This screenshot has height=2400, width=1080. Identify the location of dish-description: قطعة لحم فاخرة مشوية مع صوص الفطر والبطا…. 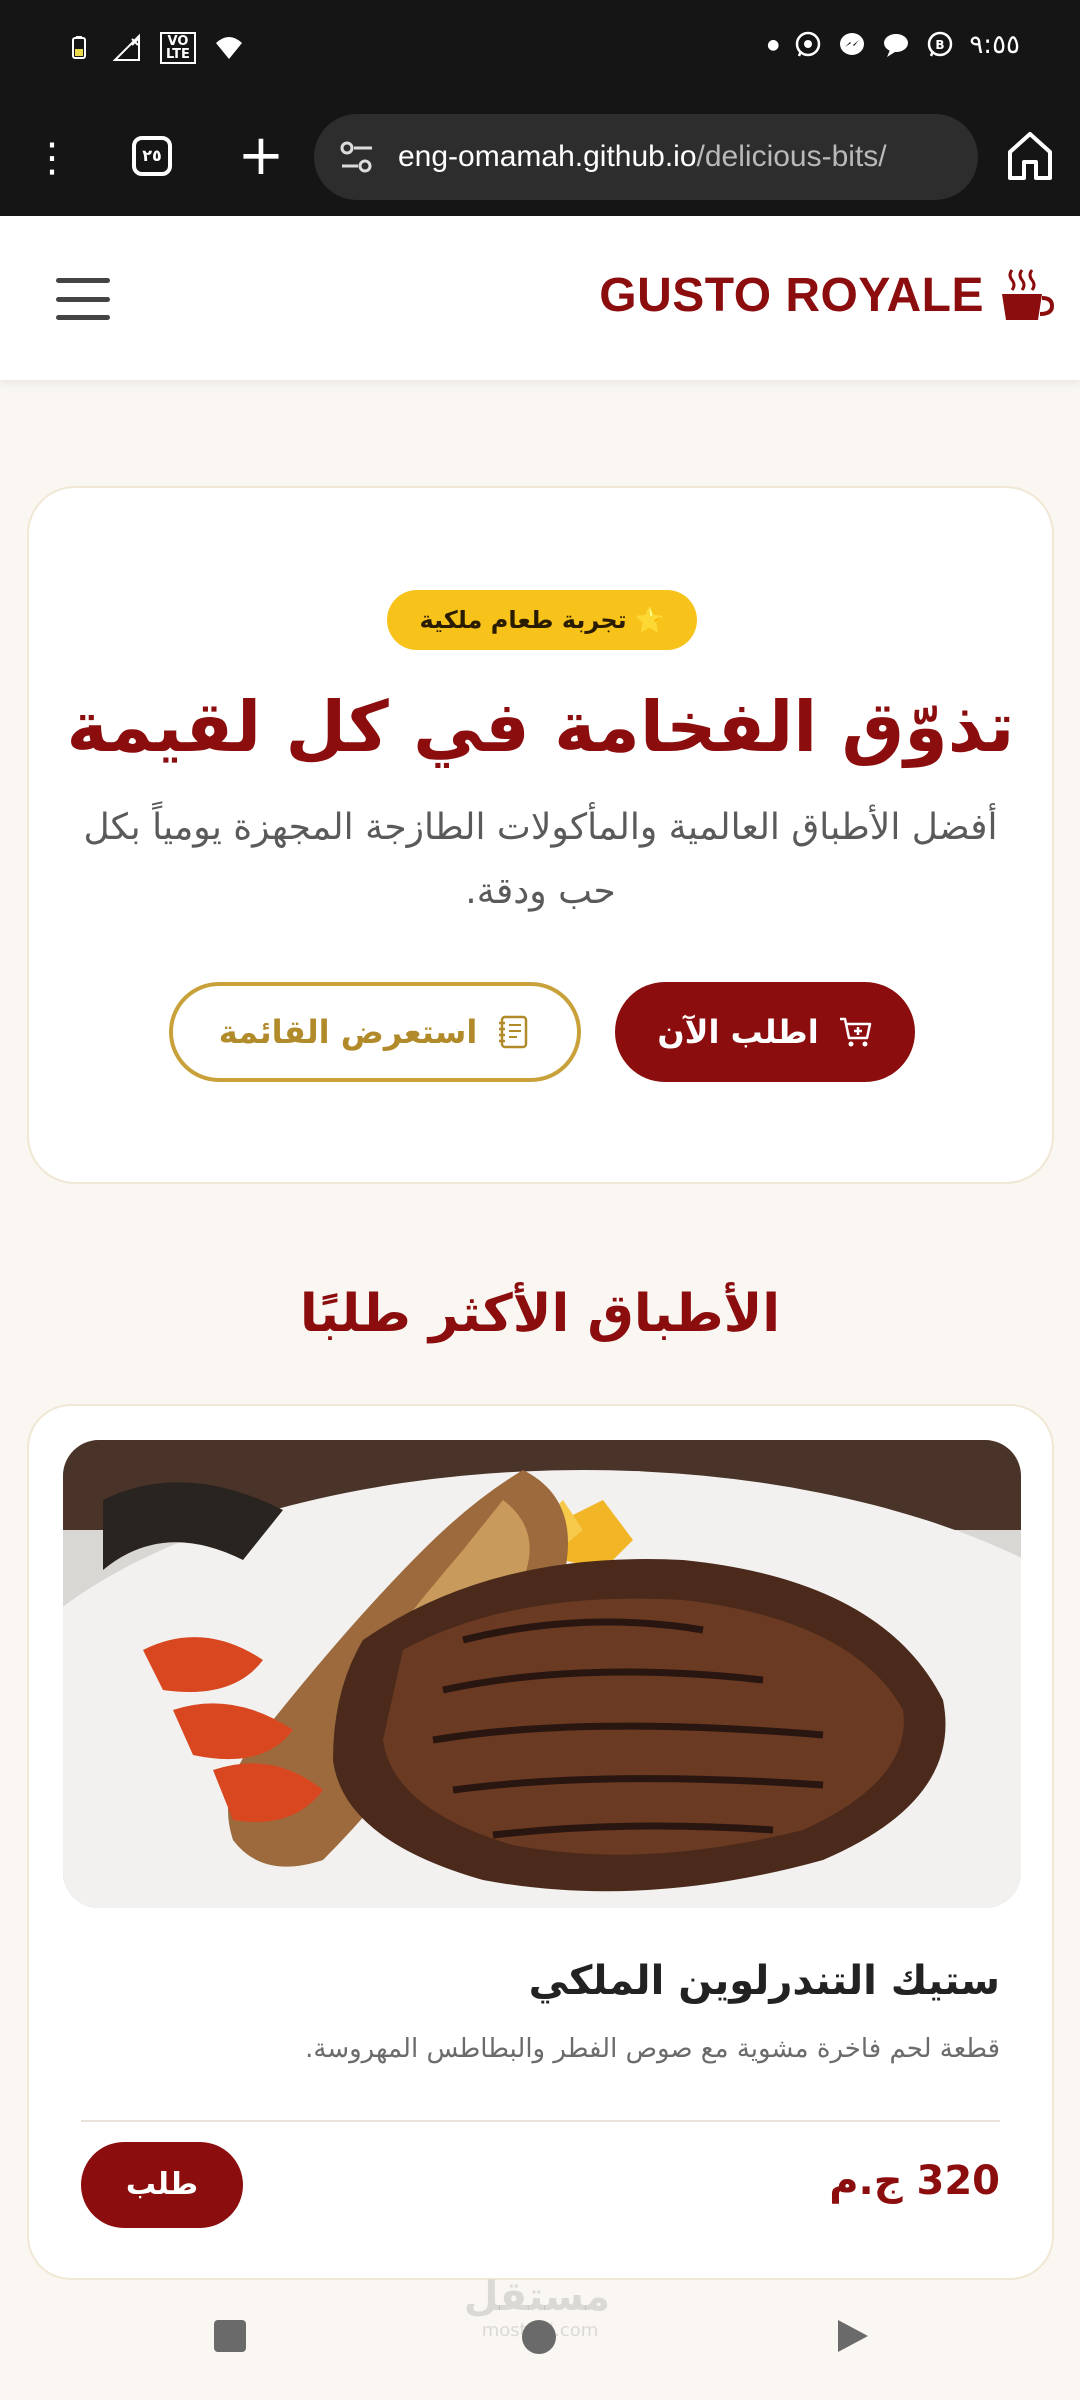
(652, 2049).